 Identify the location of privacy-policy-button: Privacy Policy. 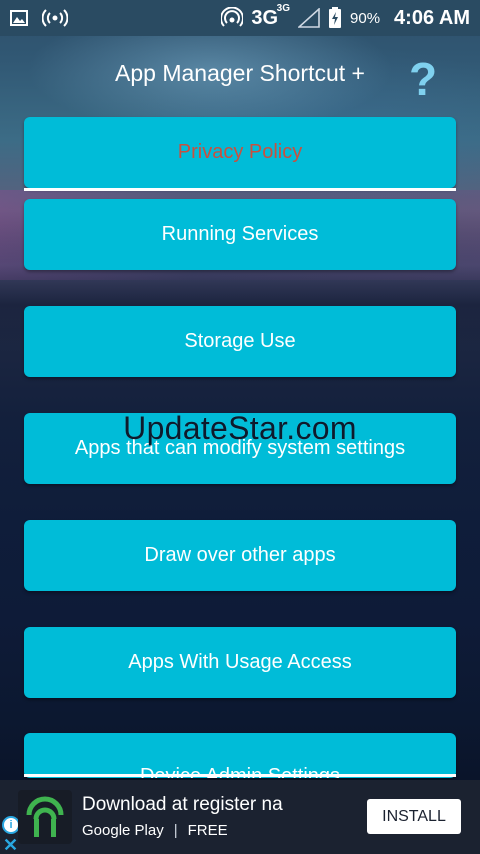
(240, 152).